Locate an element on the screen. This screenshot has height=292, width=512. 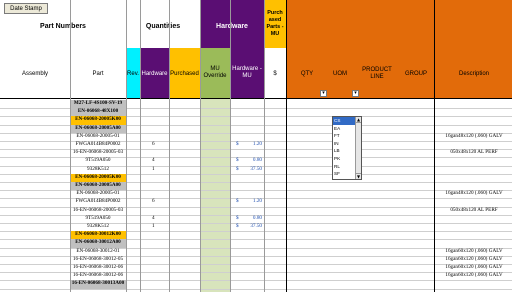
part-cell: 16-EN-06068-30012-05 is located at coordinates (98, 260).